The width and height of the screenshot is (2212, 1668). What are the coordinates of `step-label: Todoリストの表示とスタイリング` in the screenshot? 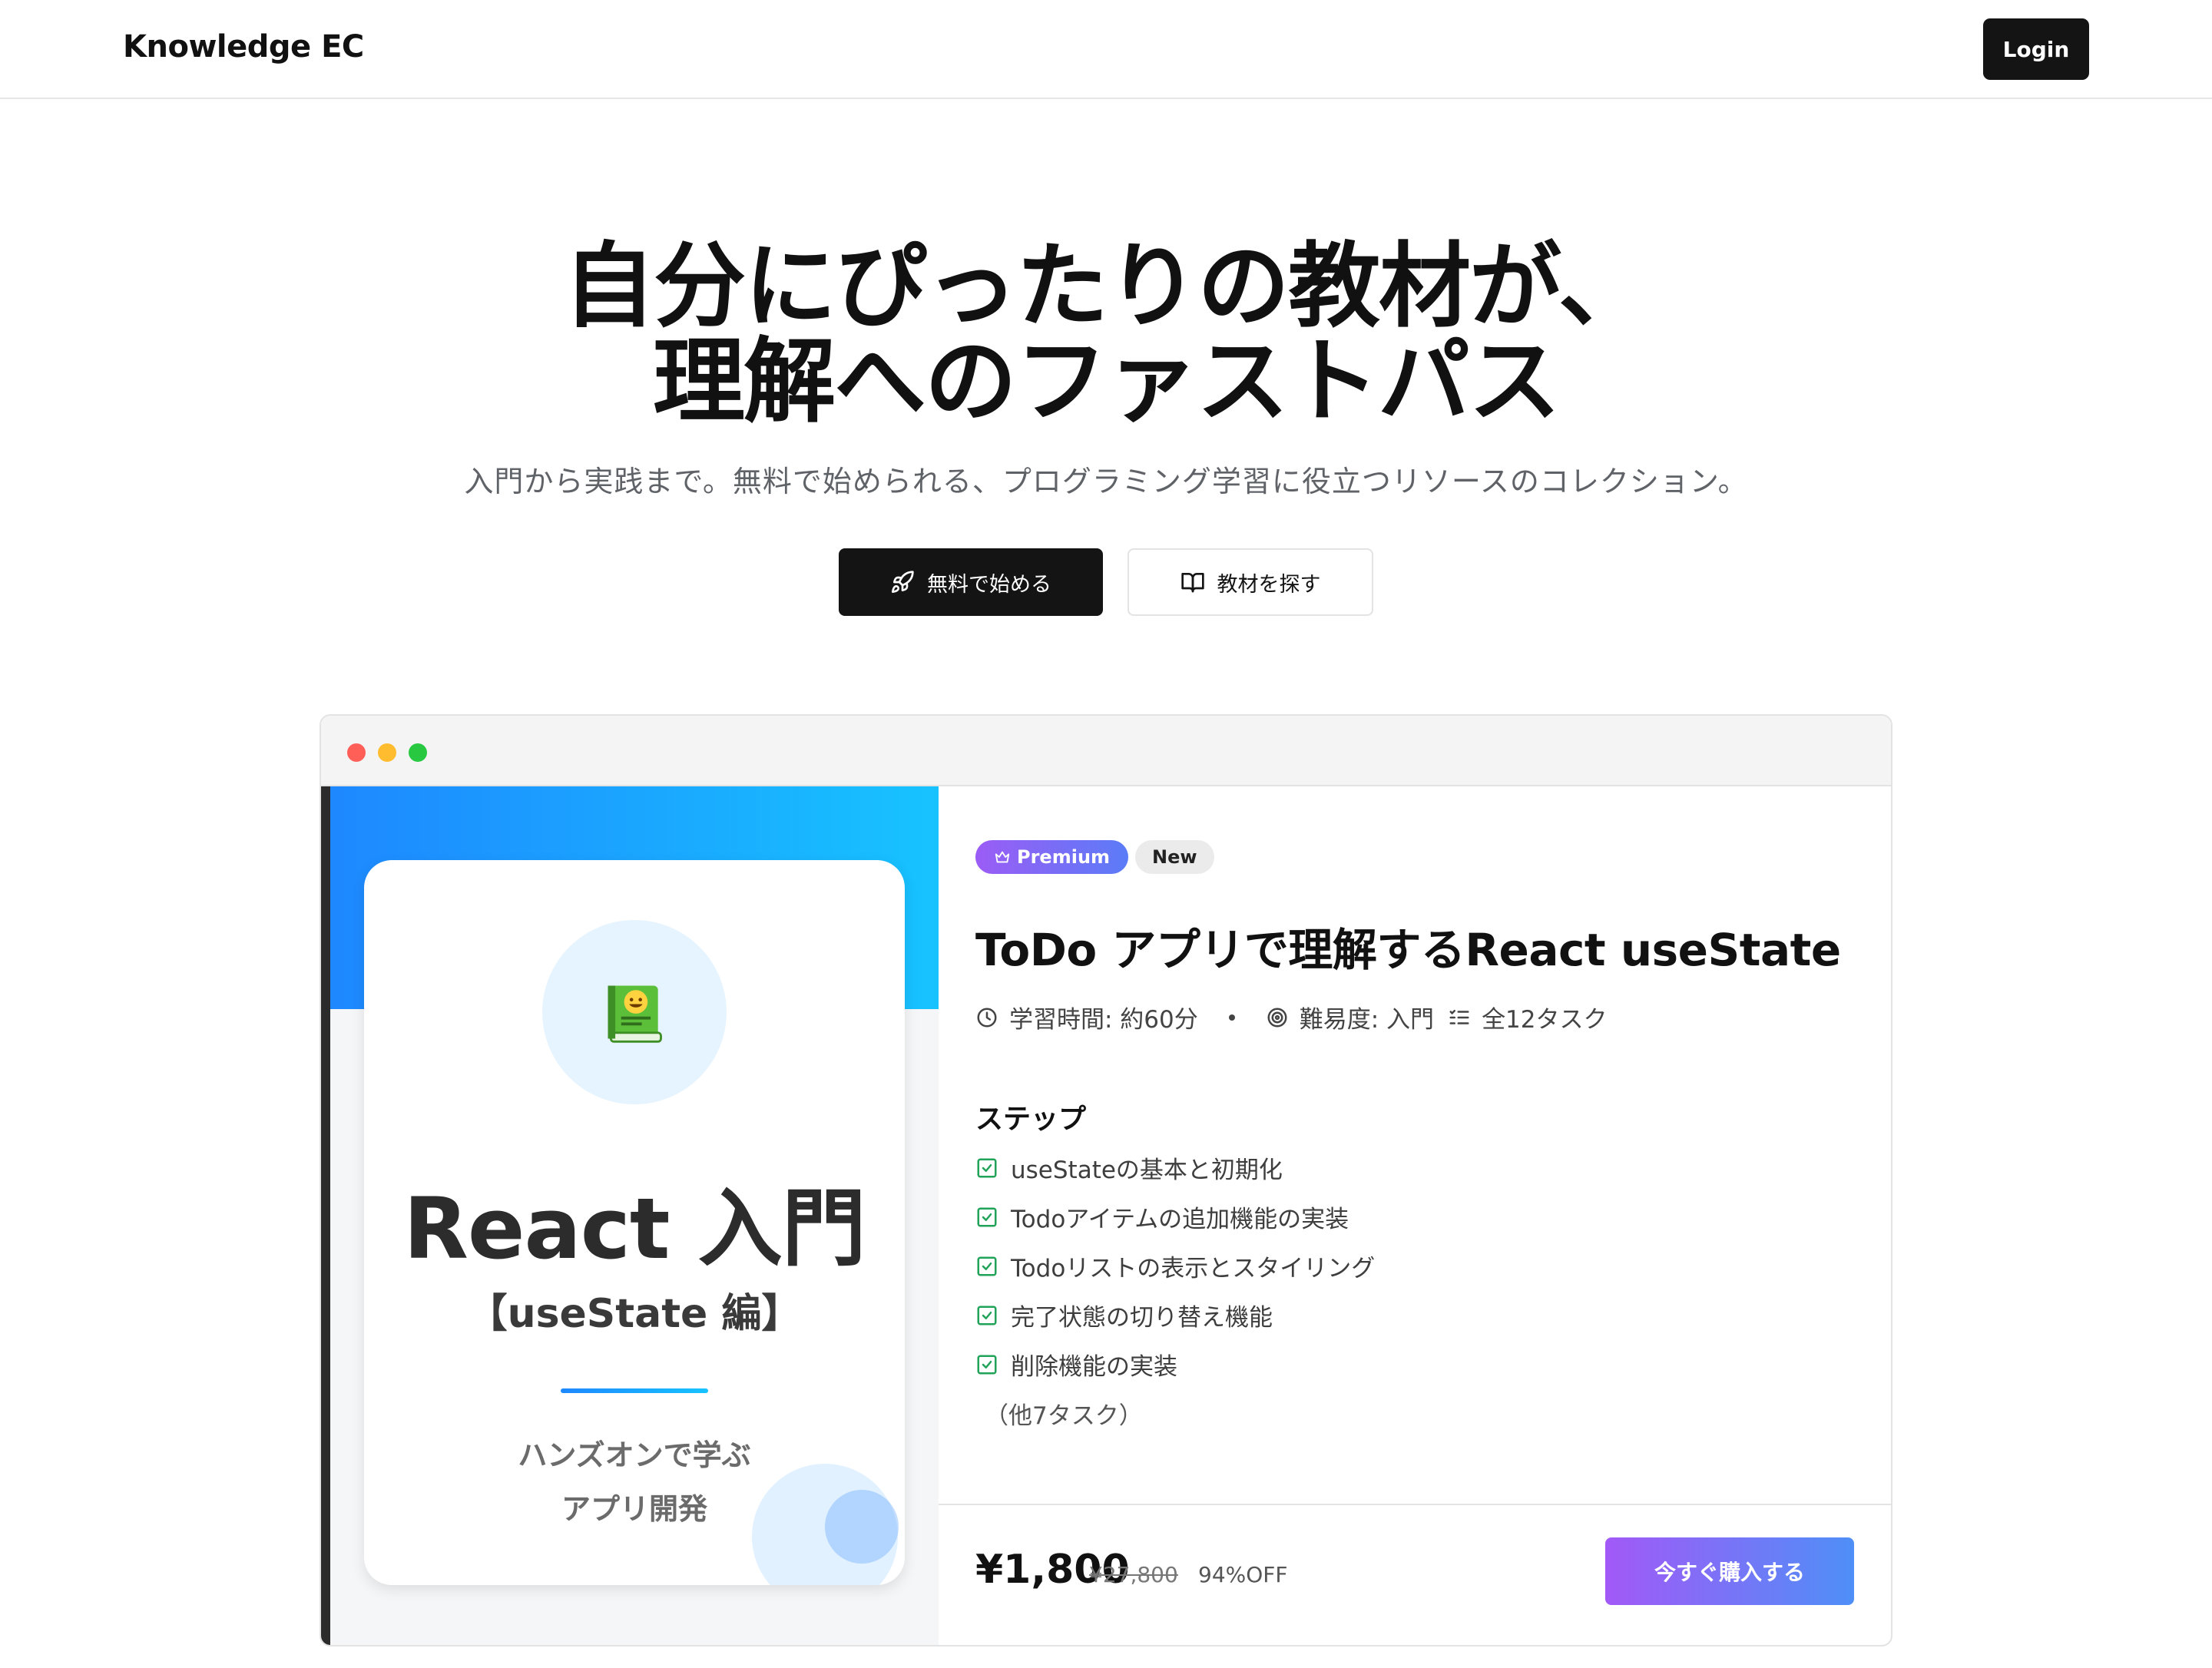 It's located at (1194, 1268).